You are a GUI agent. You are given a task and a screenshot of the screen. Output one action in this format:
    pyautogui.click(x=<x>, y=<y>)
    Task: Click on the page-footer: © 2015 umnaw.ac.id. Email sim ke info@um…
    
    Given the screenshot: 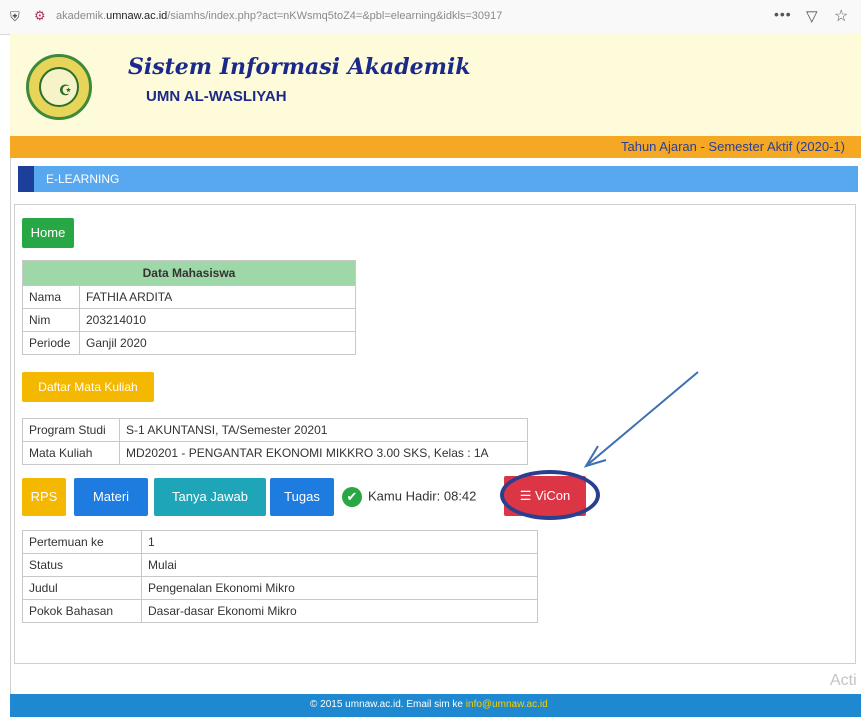 What is the action you would take?
    pyautogui.click(x=435, y=705)
    